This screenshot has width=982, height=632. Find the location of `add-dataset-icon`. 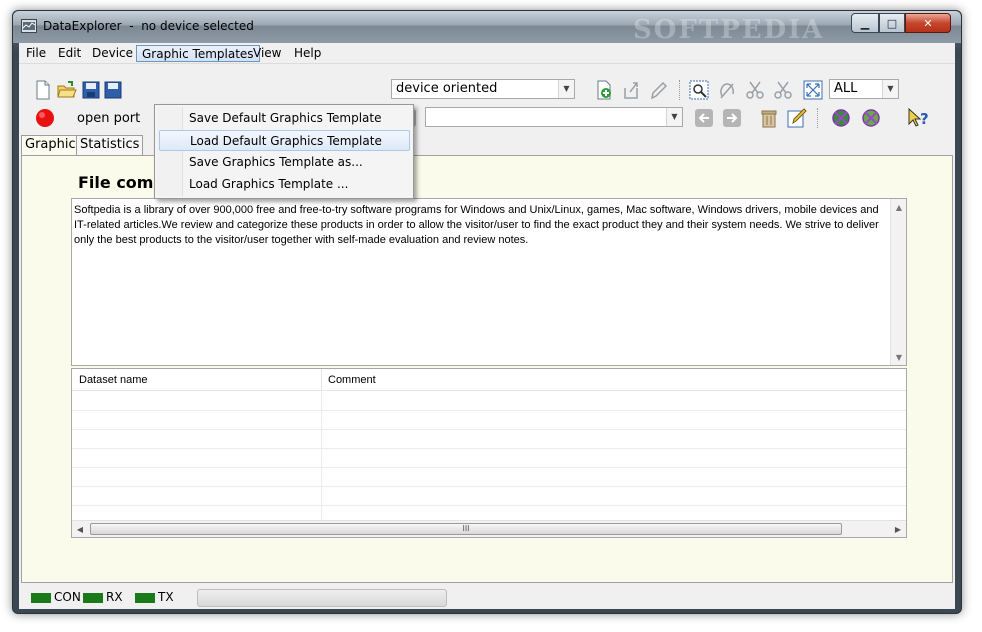

add-dataset-icon is located at coordinates (604, 90).